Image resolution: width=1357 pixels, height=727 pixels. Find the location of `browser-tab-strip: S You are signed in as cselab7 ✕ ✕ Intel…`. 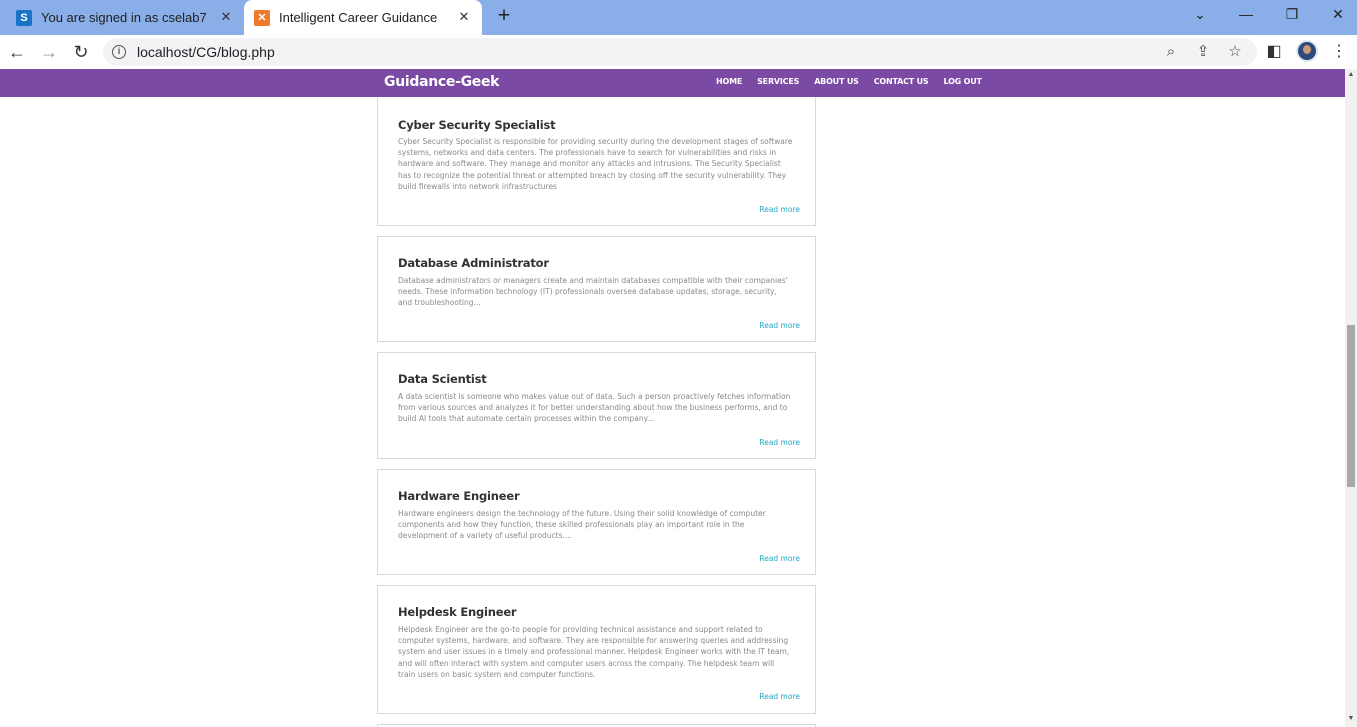

browser-tab-strip: S You are signed in as cselab7 ✕ ✕ Intel… is located at coordinates (678, 17).